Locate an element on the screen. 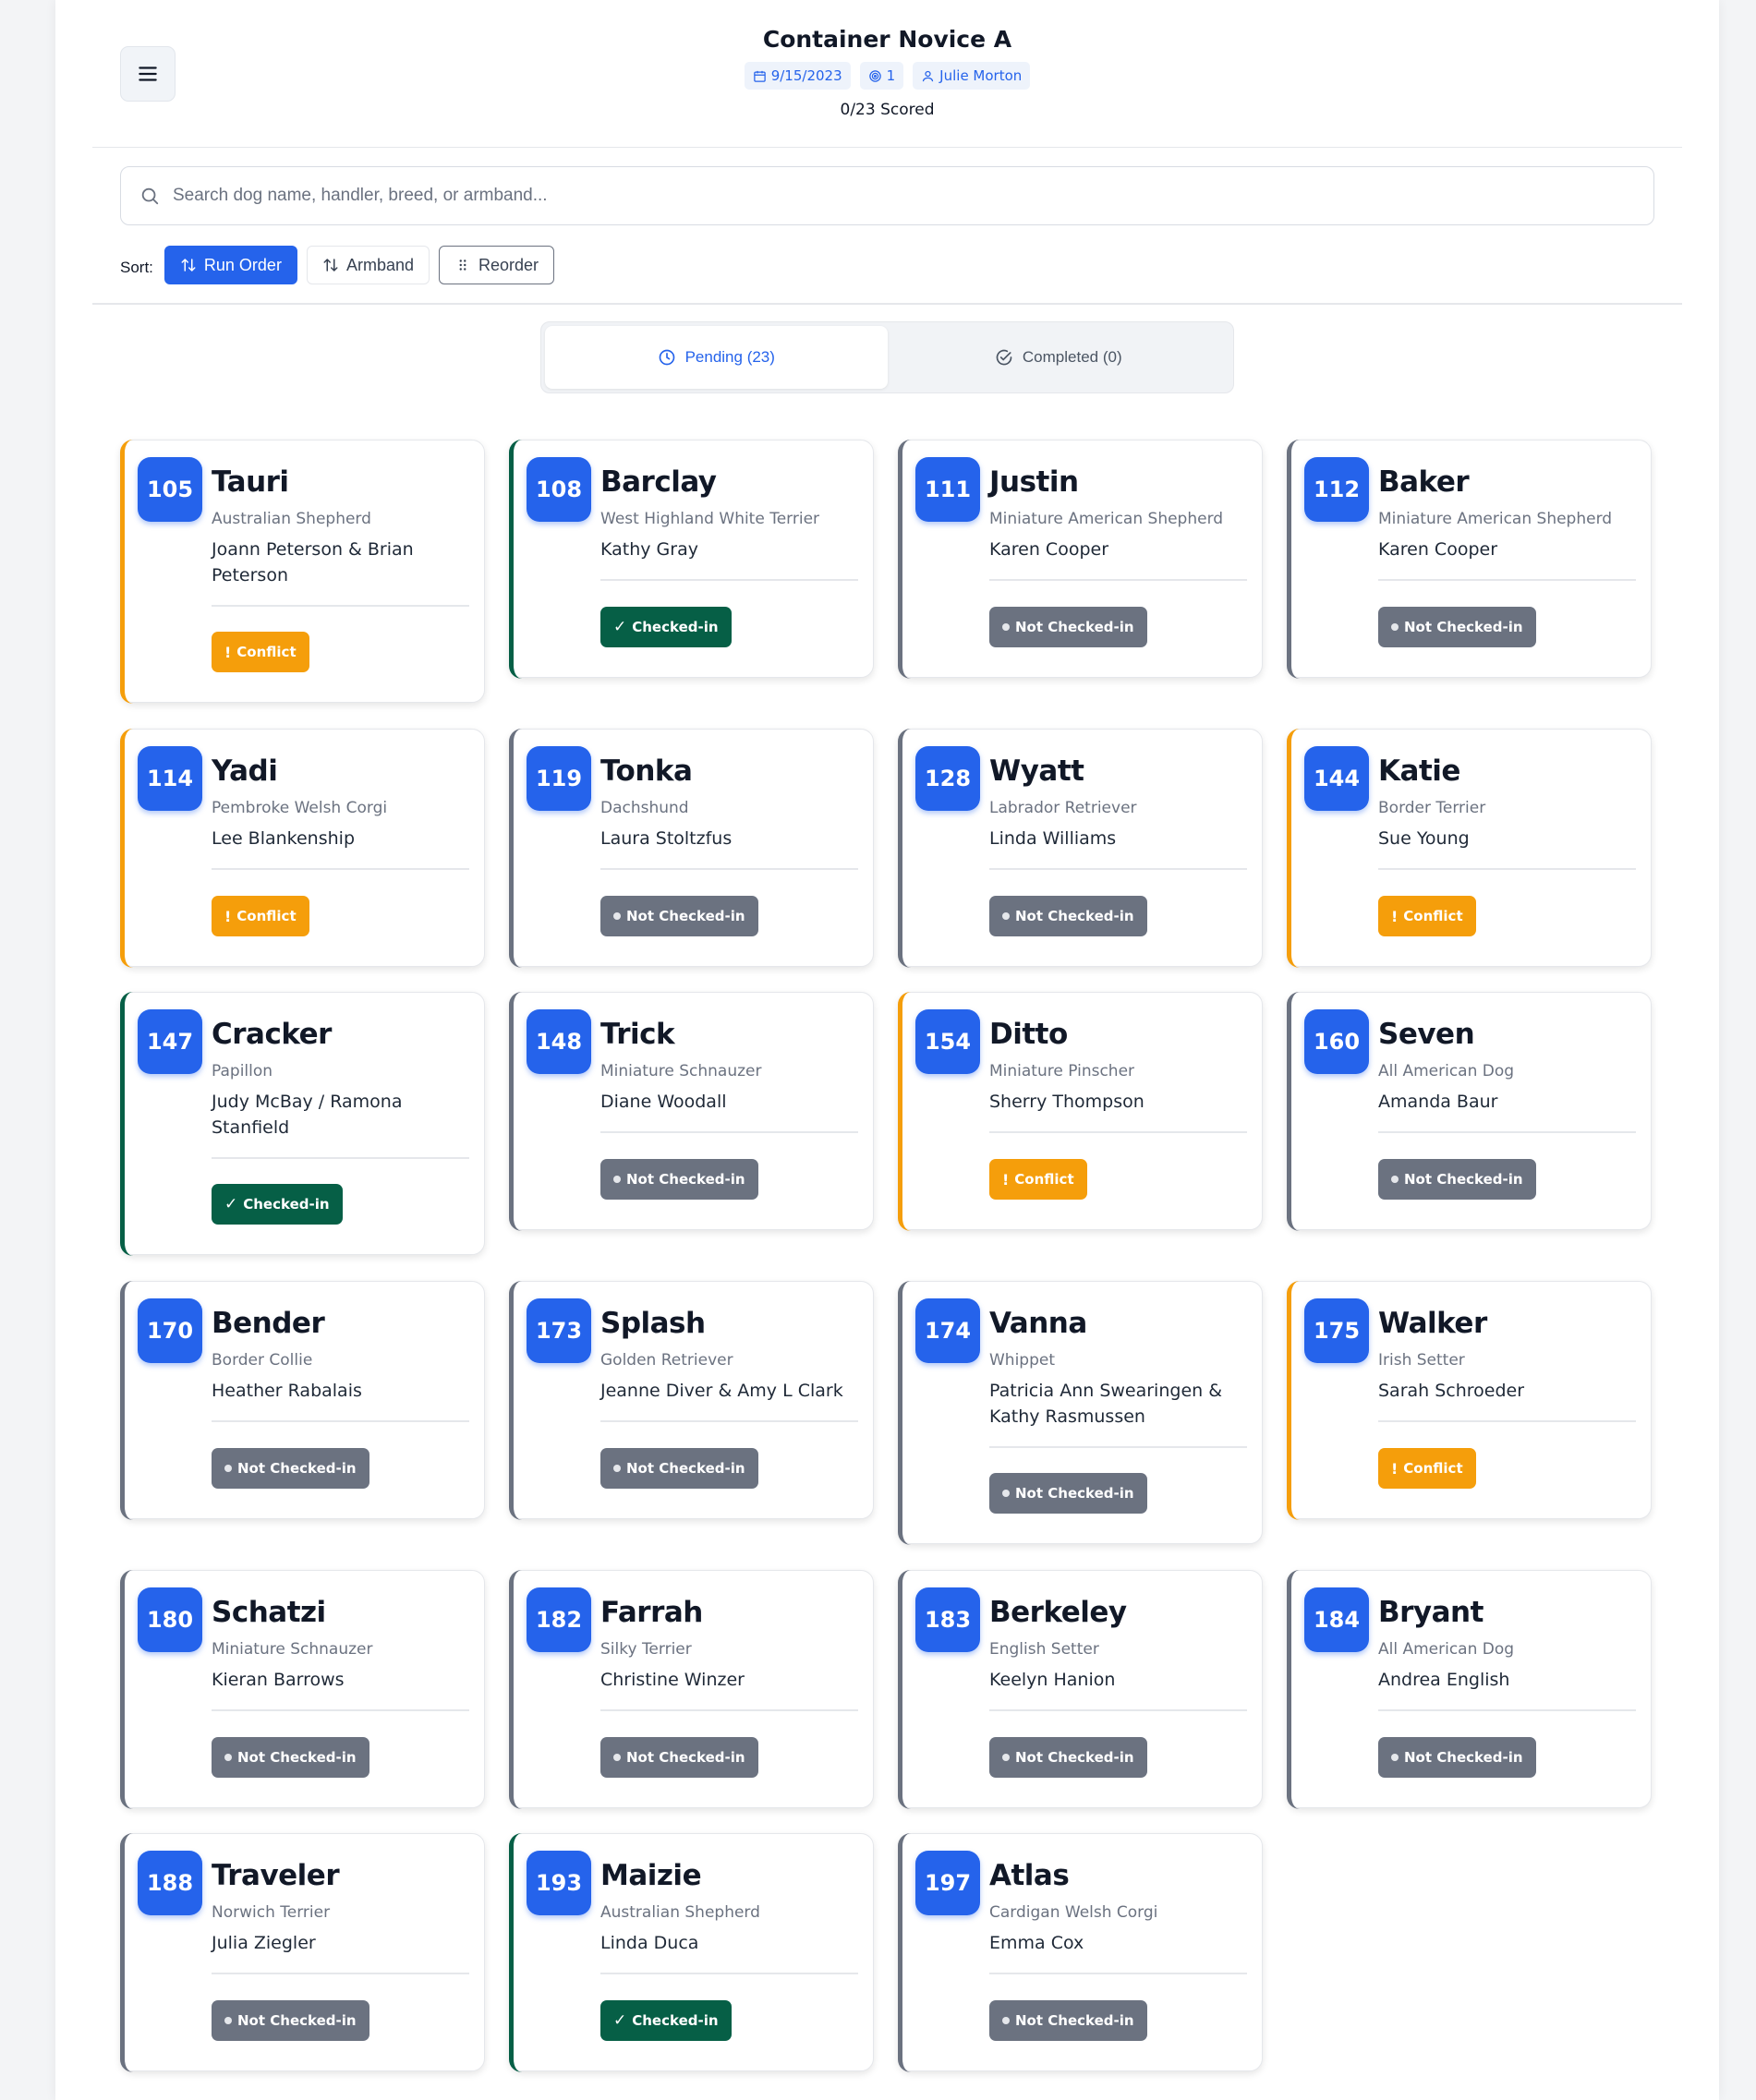 This screenshot has width=1756, height=2100. tab-pending: Pending (23) is located at coordinates (716, 358).